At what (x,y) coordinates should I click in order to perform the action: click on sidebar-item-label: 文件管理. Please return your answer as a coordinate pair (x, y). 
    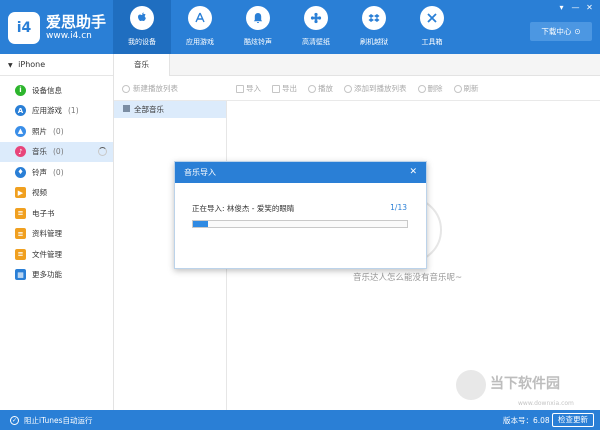
    Looking at the image, I should click on (47, 254).